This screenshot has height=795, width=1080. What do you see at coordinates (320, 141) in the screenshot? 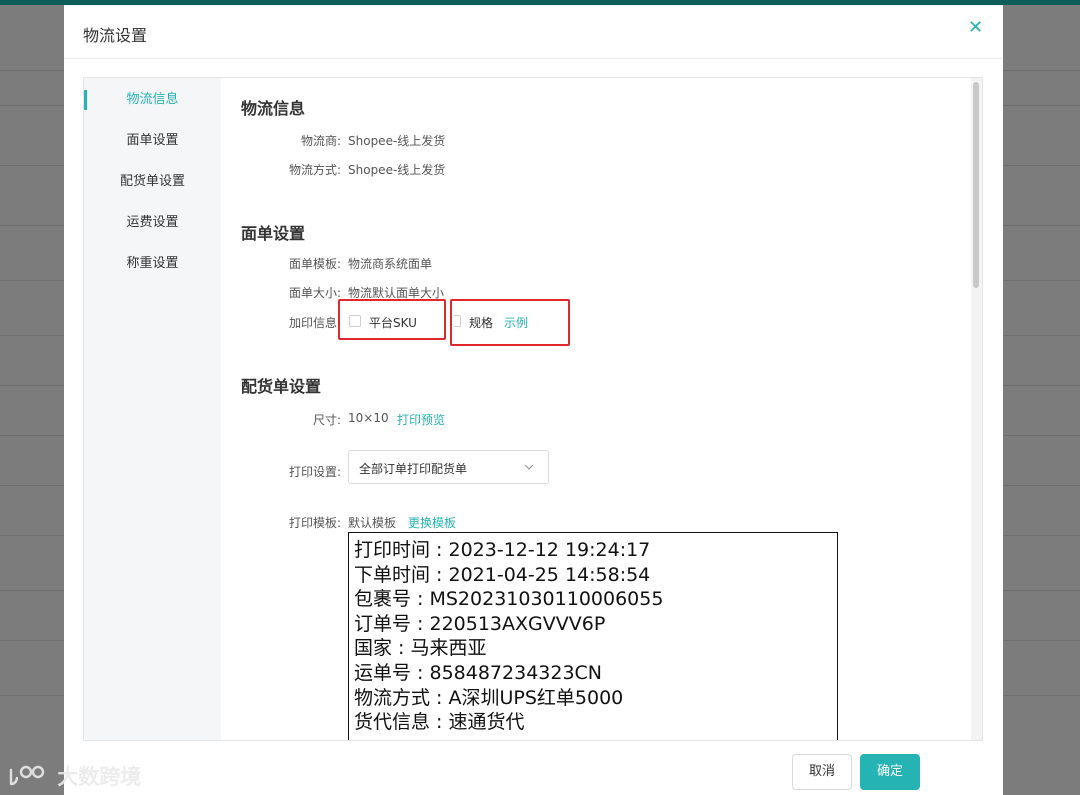
I see `carrier-label: 物流商:` at bounding box center [320, 141].